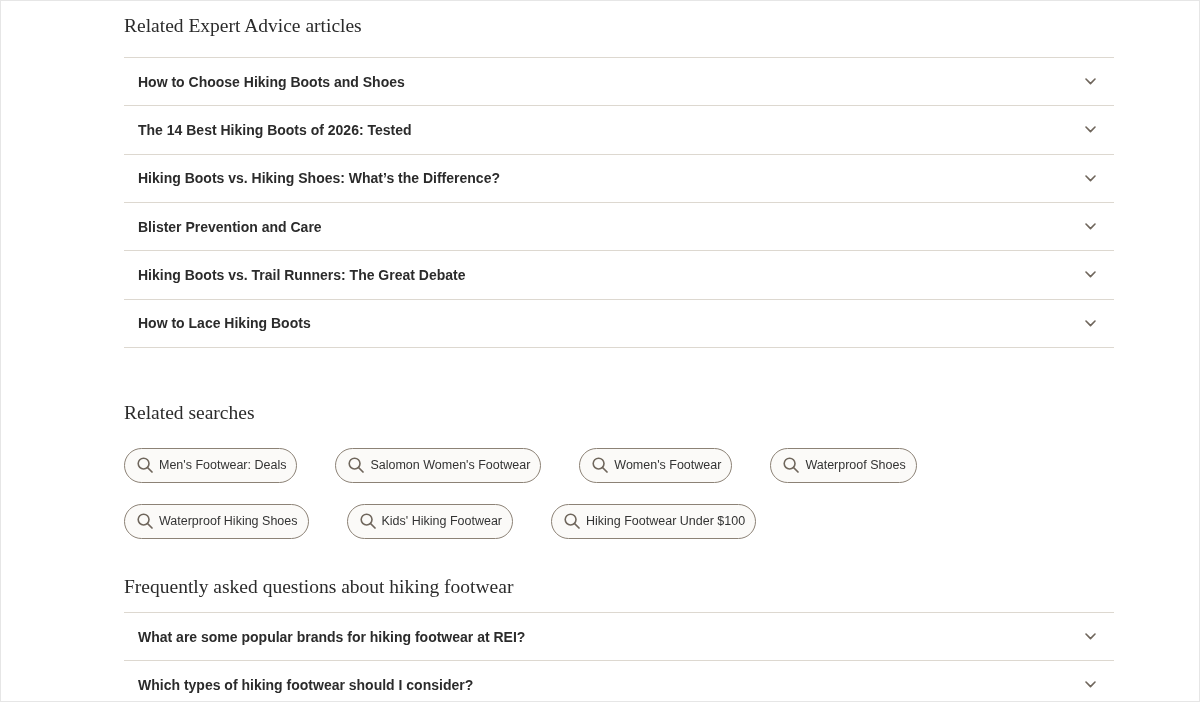  I want to click on accordion-header: What are some popular brands for hiking footwear at REI?, so click(619, 637).